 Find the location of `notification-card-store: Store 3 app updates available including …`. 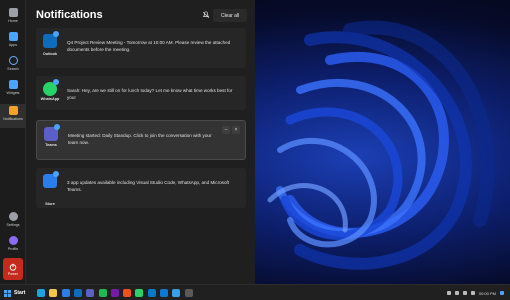

notification-card-store: Store 3 app updates available including … is located at coordinates (141, 188).